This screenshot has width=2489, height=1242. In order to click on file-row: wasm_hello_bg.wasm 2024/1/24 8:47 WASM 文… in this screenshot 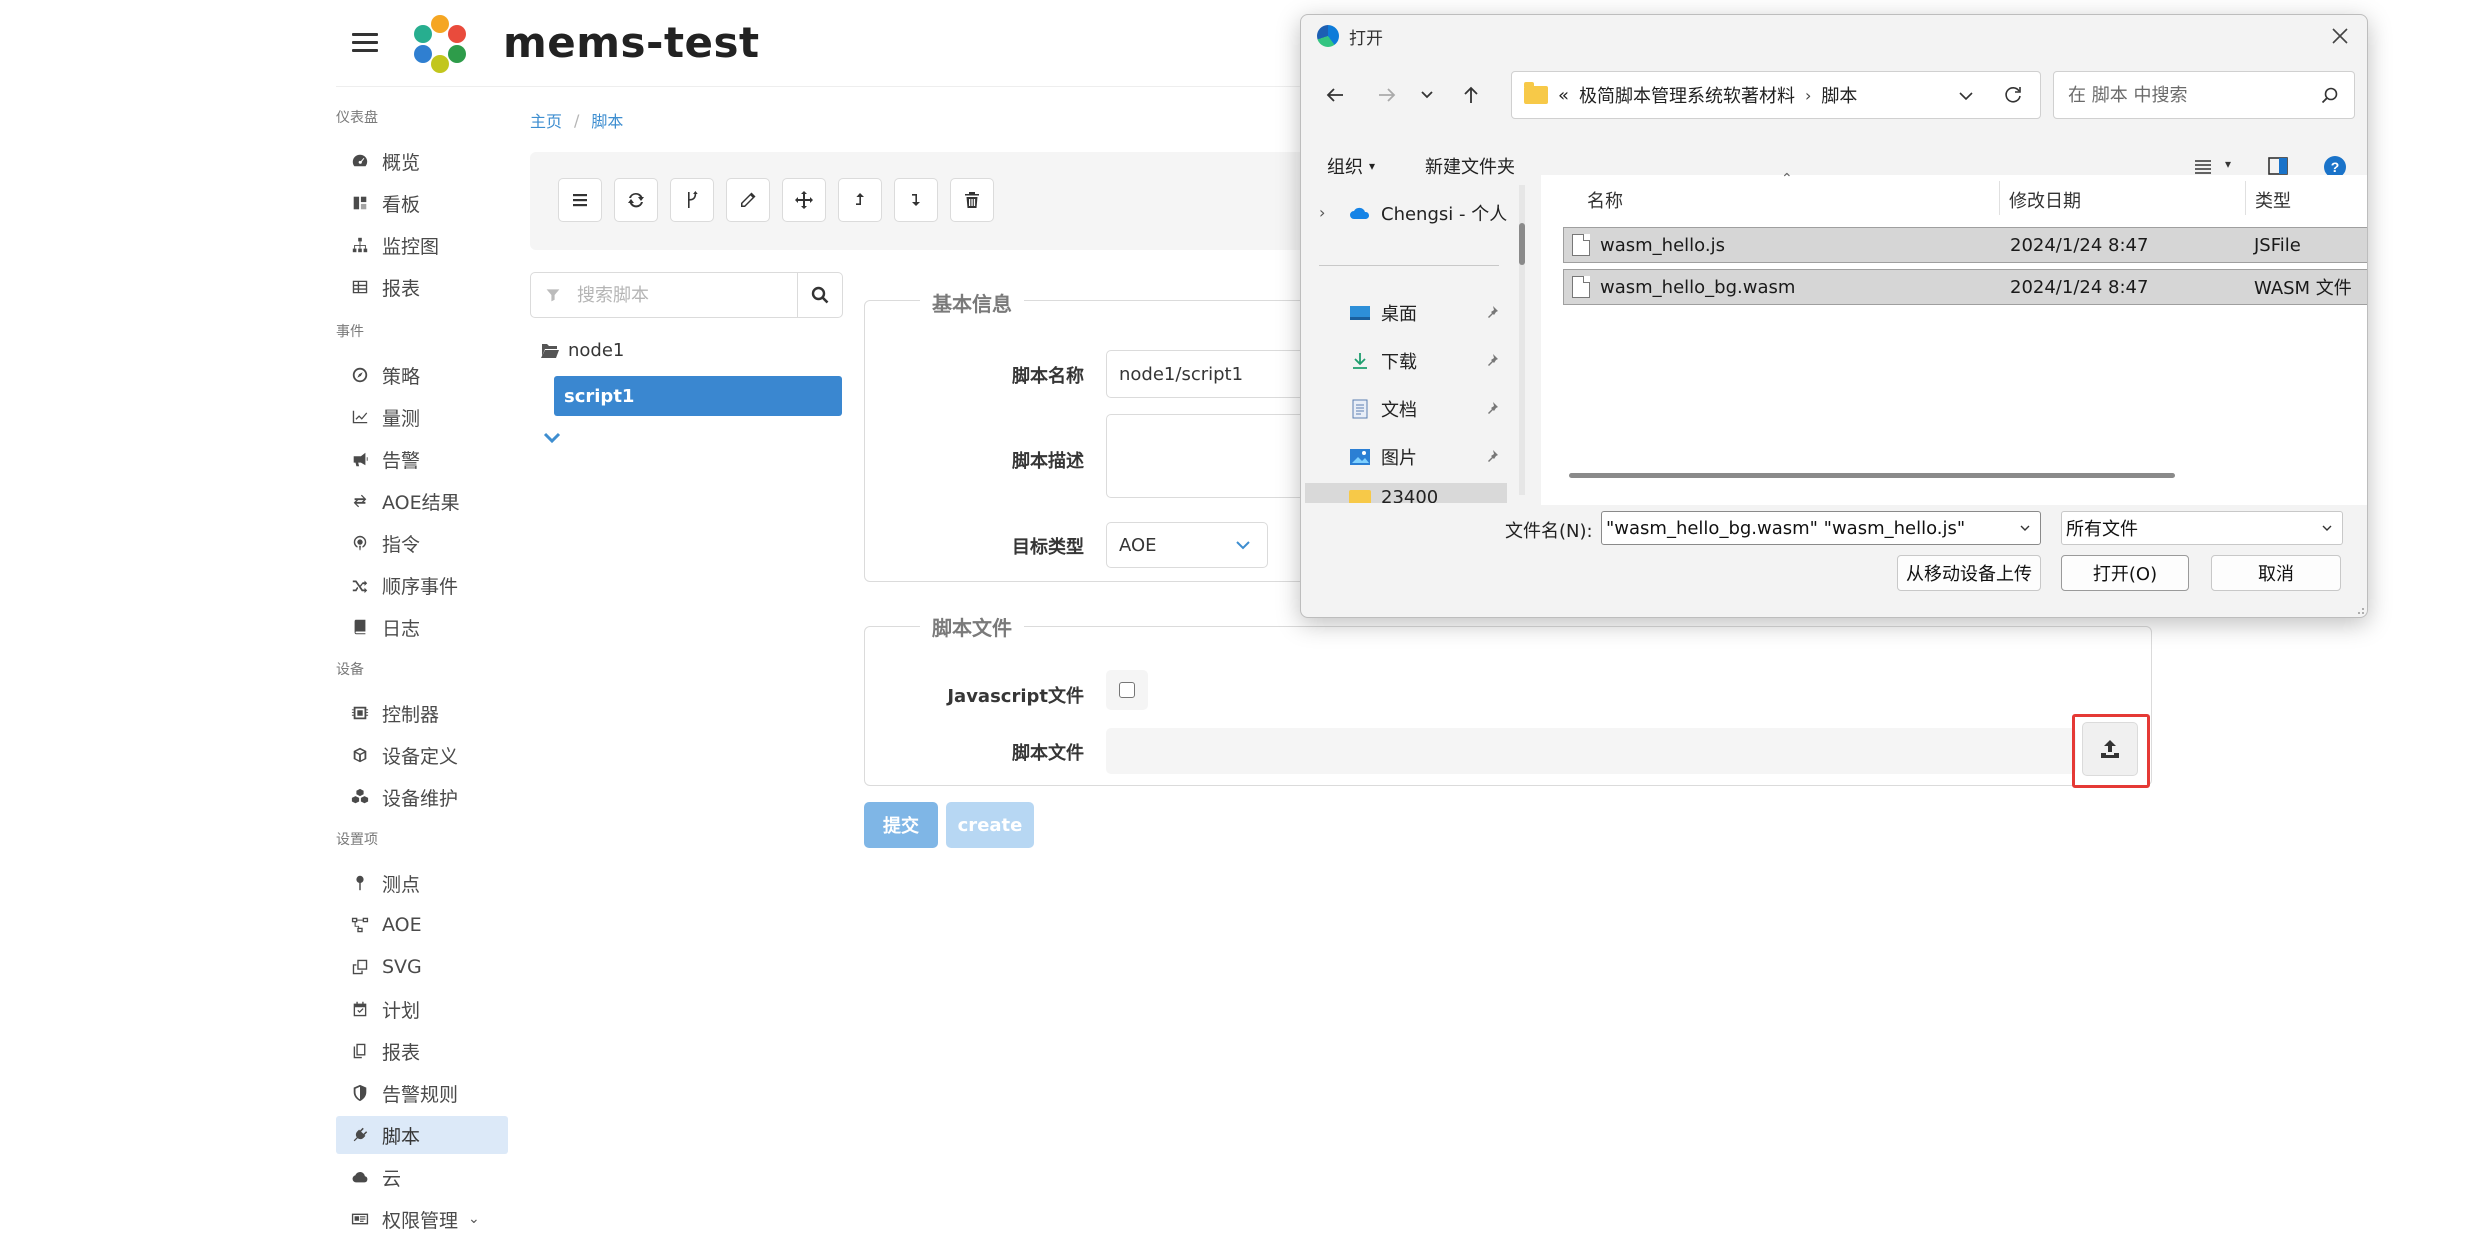, I will do `click(1965, 287)`.